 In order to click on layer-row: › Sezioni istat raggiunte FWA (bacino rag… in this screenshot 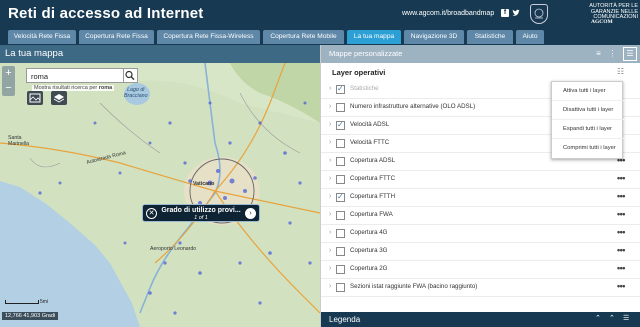, I will do `click(480, 288)`.